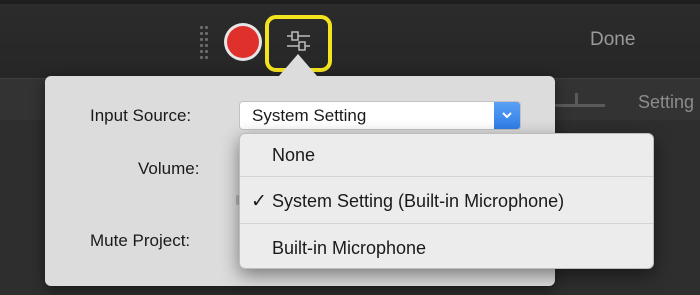 This screenshot has height=295, width=700. What do you see at coordinates (507, 115) in the screenshot?
I see `chevron-down-icon` at bounding box center [507, 115].